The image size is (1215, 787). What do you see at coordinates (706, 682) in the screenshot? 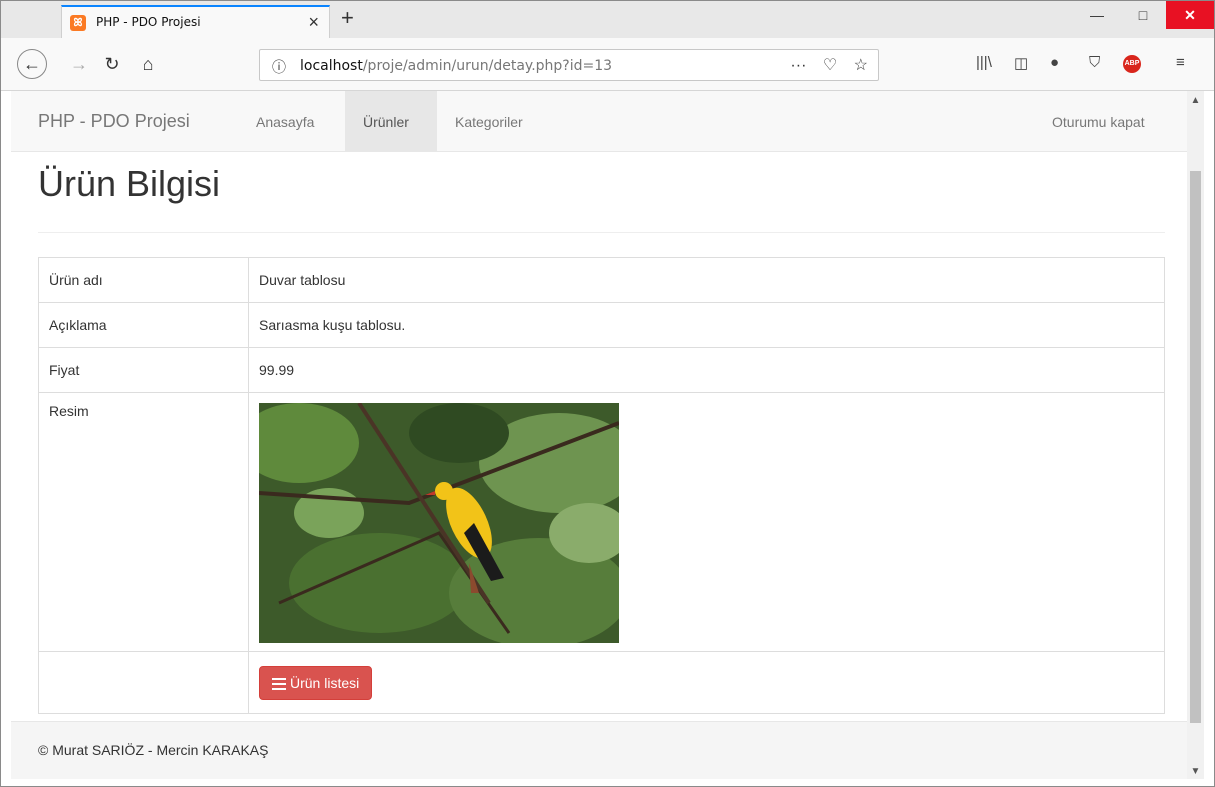
I see `button-cell: Ürün listesi` at bounding box center [706, 682].